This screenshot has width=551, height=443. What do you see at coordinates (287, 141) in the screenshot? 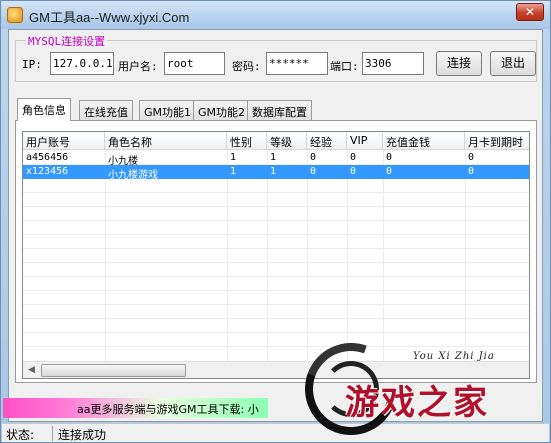
I see `column-header: 等级` at bounding box center [287, 141].